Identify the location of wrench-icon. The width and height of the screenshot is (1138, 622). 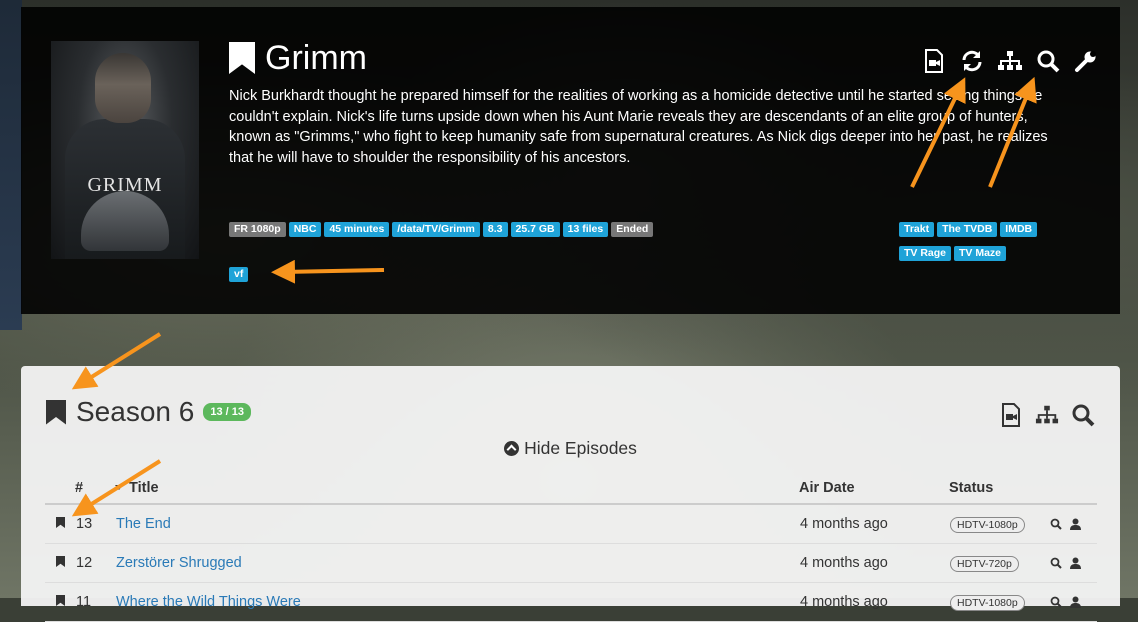
(1086, 61).